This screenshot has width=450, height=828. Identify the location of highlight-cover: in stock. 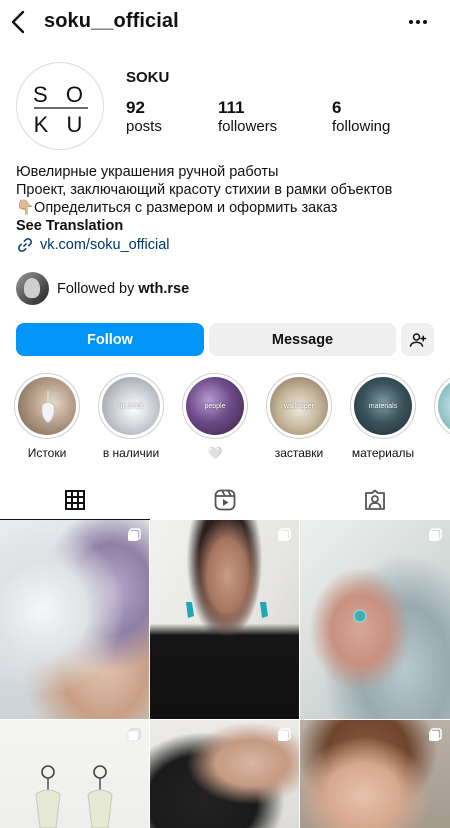
(131, 406).